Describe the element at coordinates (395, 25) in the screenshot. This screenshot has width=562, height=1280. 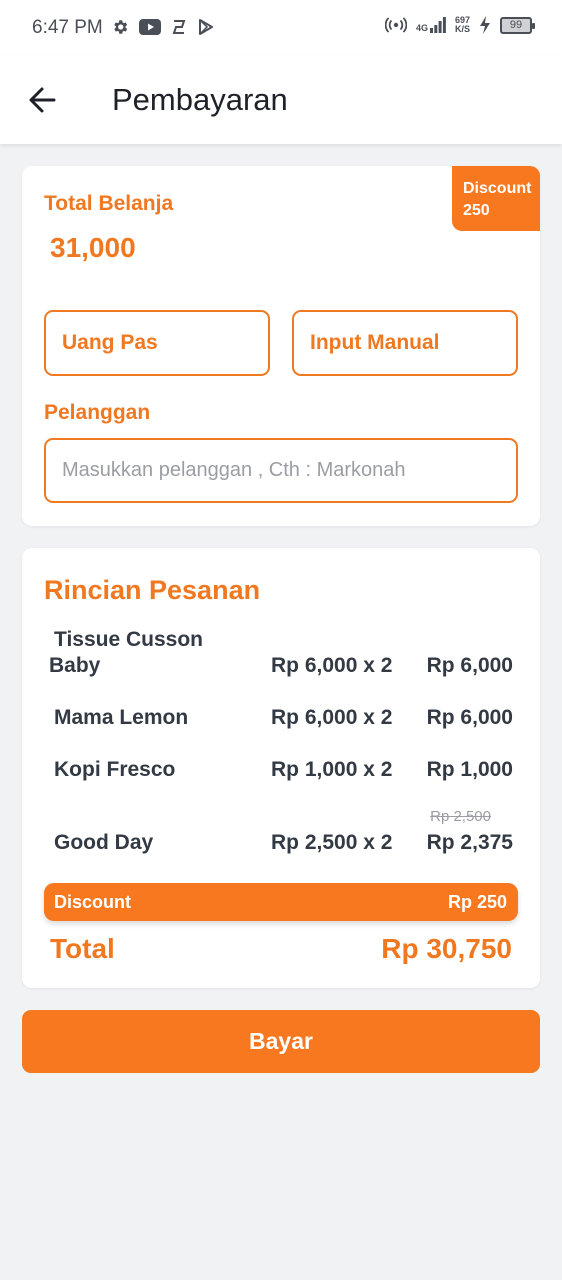
I see `hotspot-icon` at that location.